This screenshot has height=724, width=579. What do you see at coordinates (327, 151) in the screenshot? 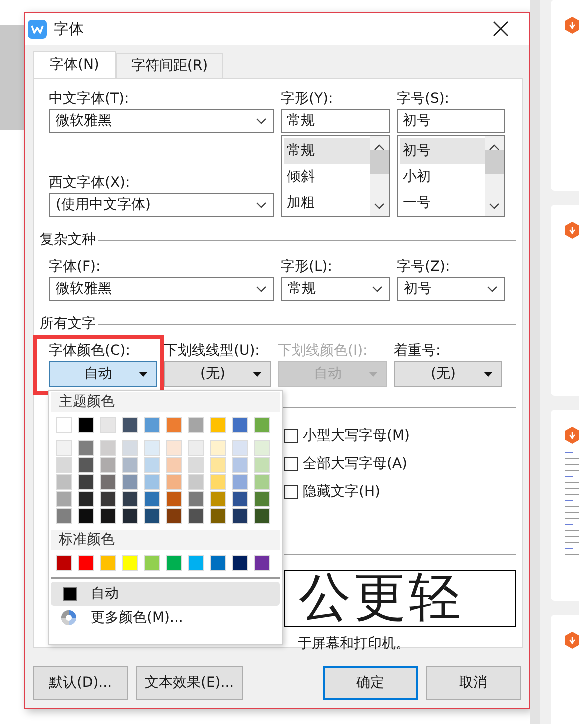
I see `list-item: 常规` at bounding box center [327, 151].